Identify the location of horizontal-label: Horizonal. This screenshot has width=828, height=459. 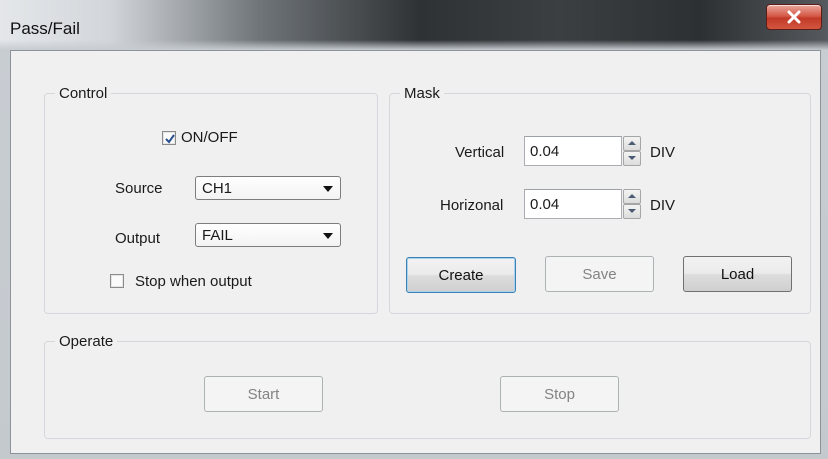
(472, 205).